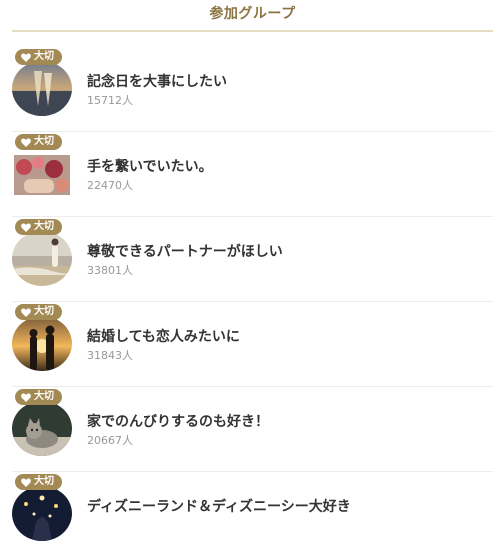  I want to click on member-count: 31843人, so click(110, 355).